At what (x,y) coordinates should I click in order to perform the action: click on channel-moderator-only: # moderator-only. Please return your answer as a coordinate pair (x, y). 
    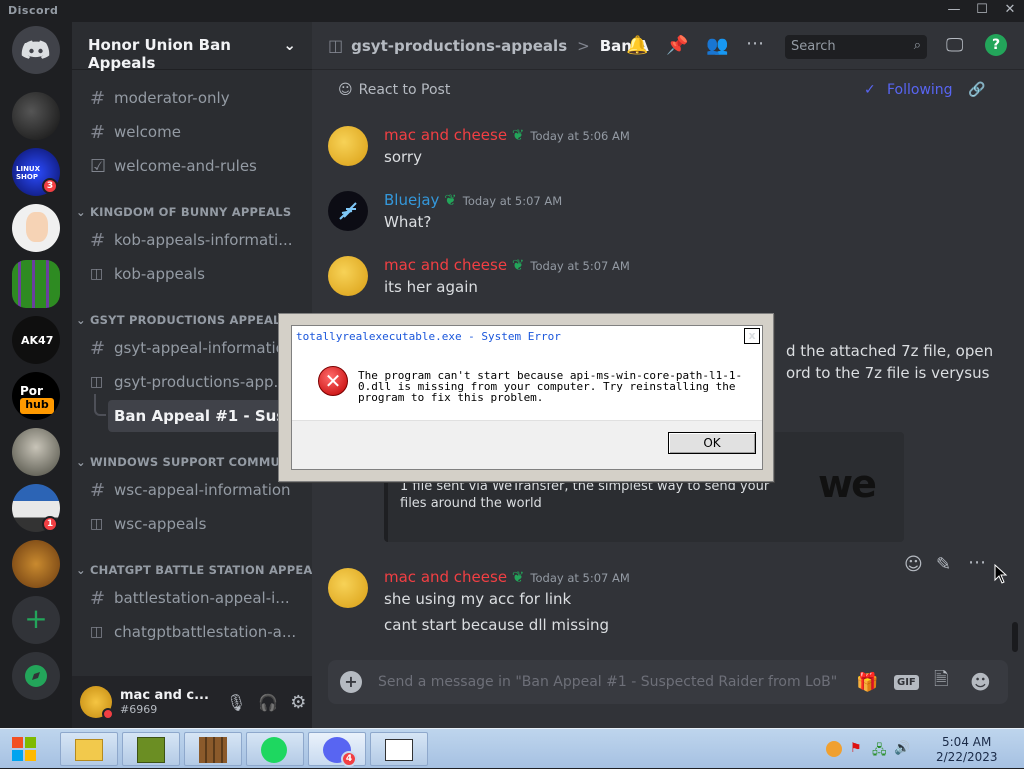
    Looking at the image, I should click on (192, 98).